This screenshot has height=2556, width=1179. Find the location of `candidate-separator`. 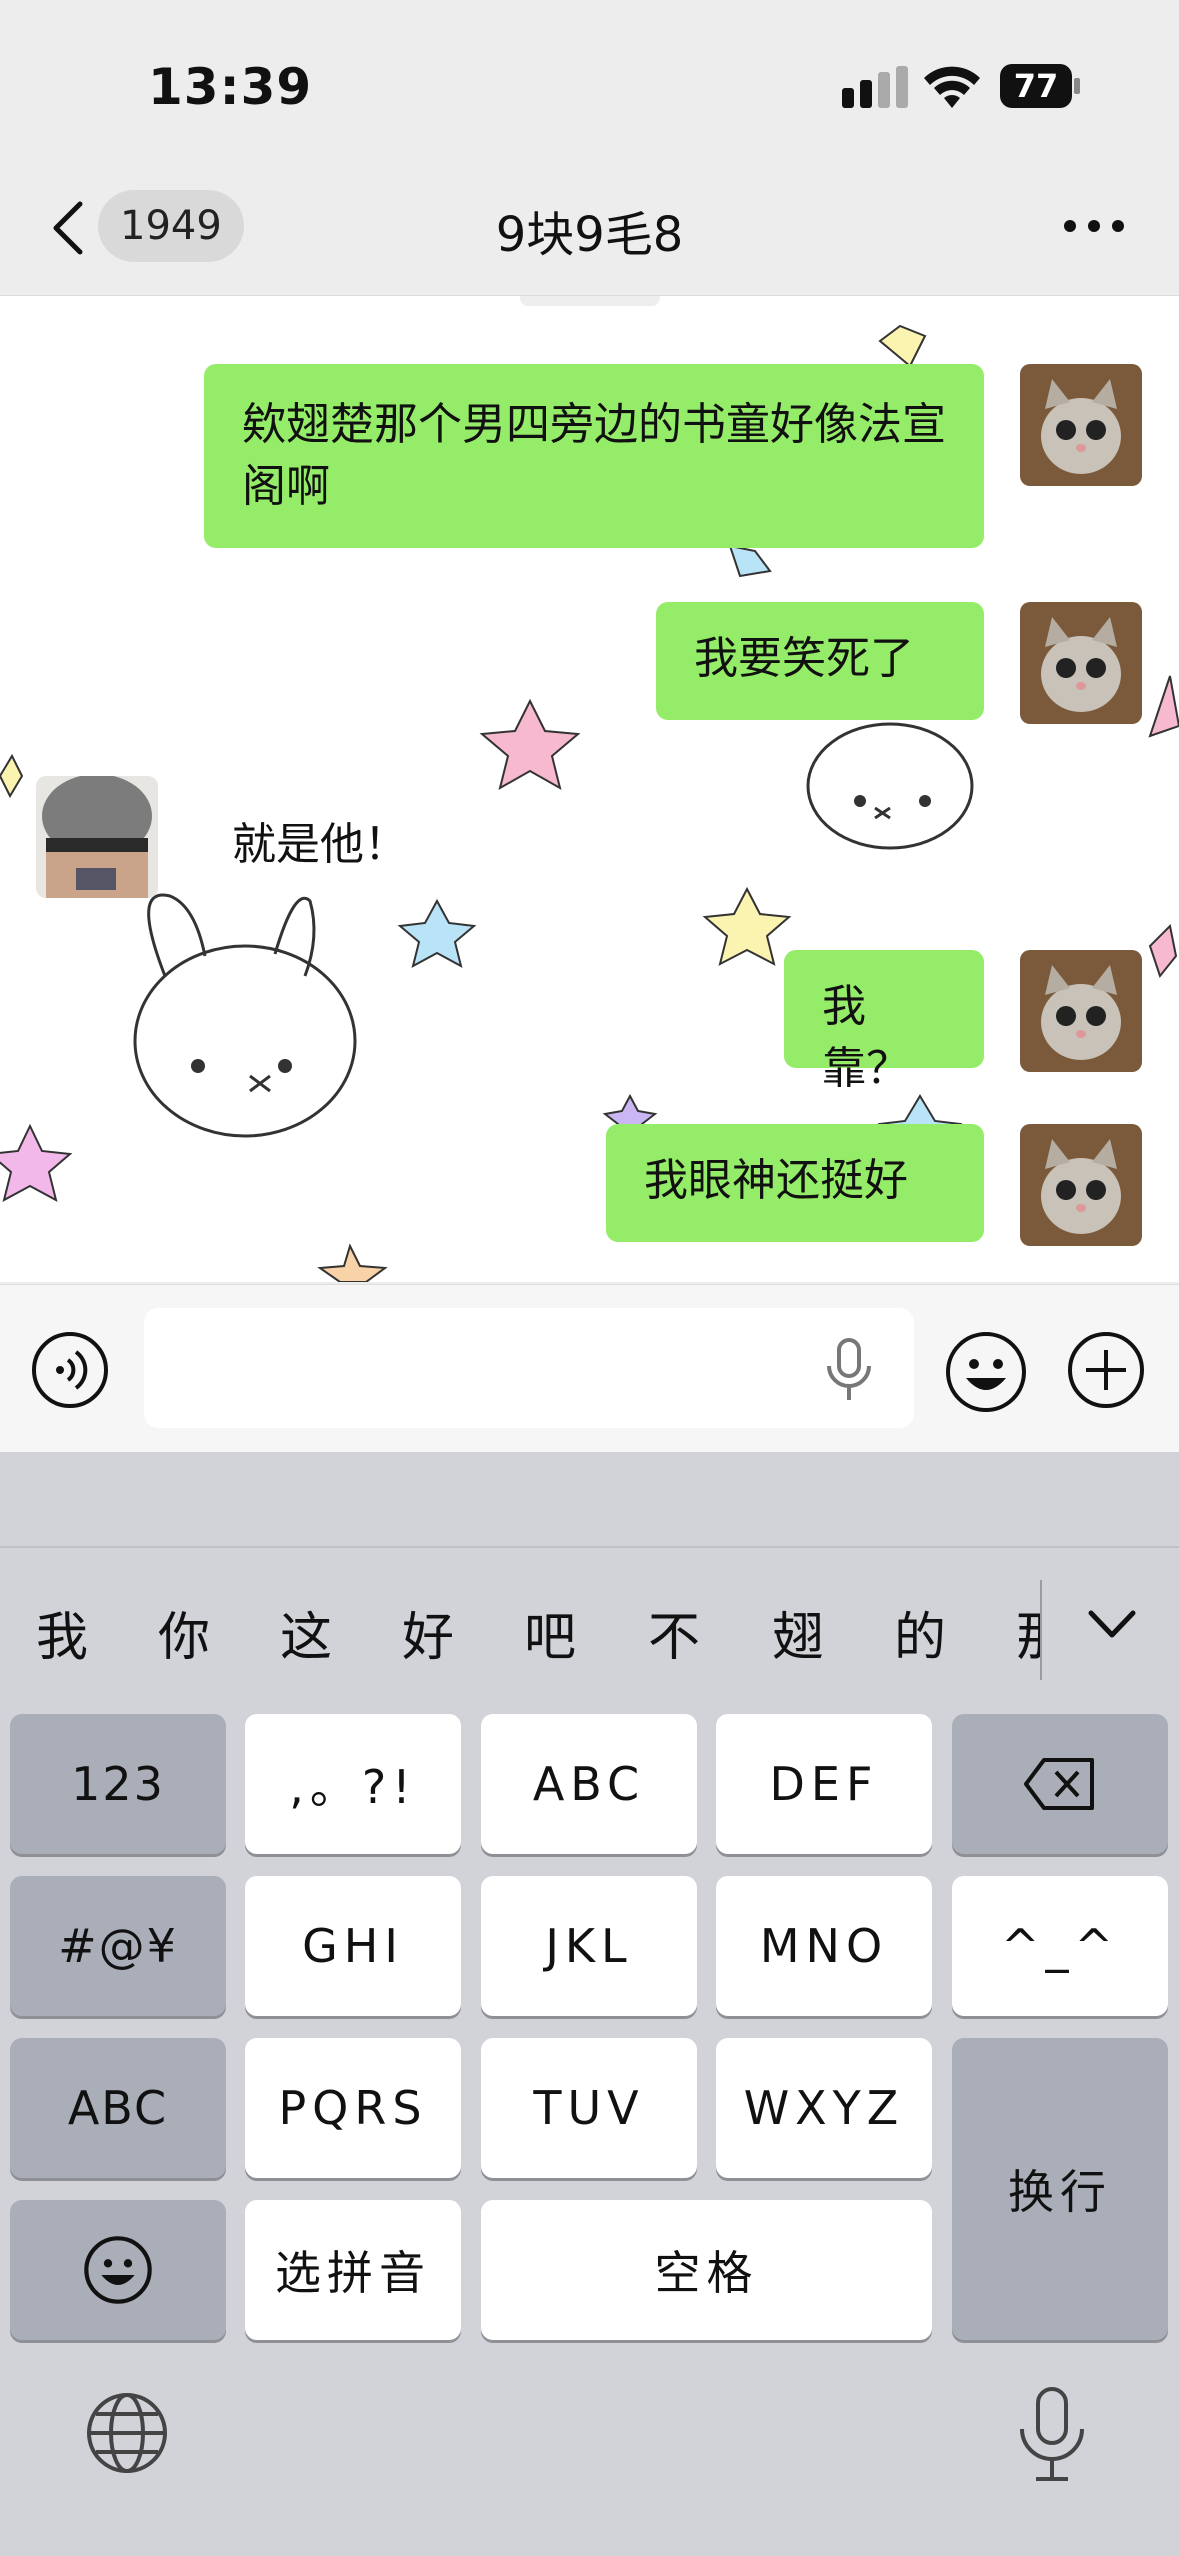

candidate-separator is located at coordinates (1041, 1630).